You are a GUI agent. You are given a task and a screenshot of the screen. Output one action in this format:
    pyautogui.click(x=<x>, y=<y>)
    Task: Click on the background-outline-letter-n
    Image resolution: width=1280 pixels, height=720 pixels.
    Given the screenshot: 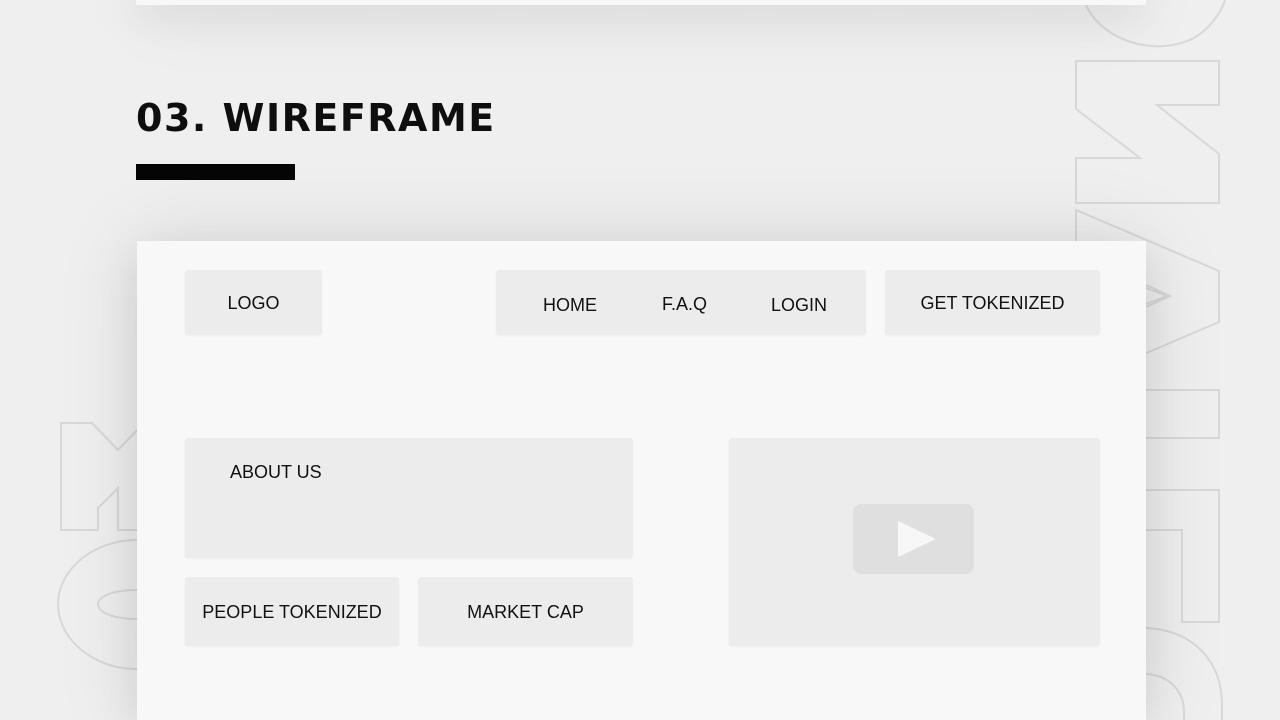 What is the action you would take?
    pyautogui.click(x=1147, y=132)
    